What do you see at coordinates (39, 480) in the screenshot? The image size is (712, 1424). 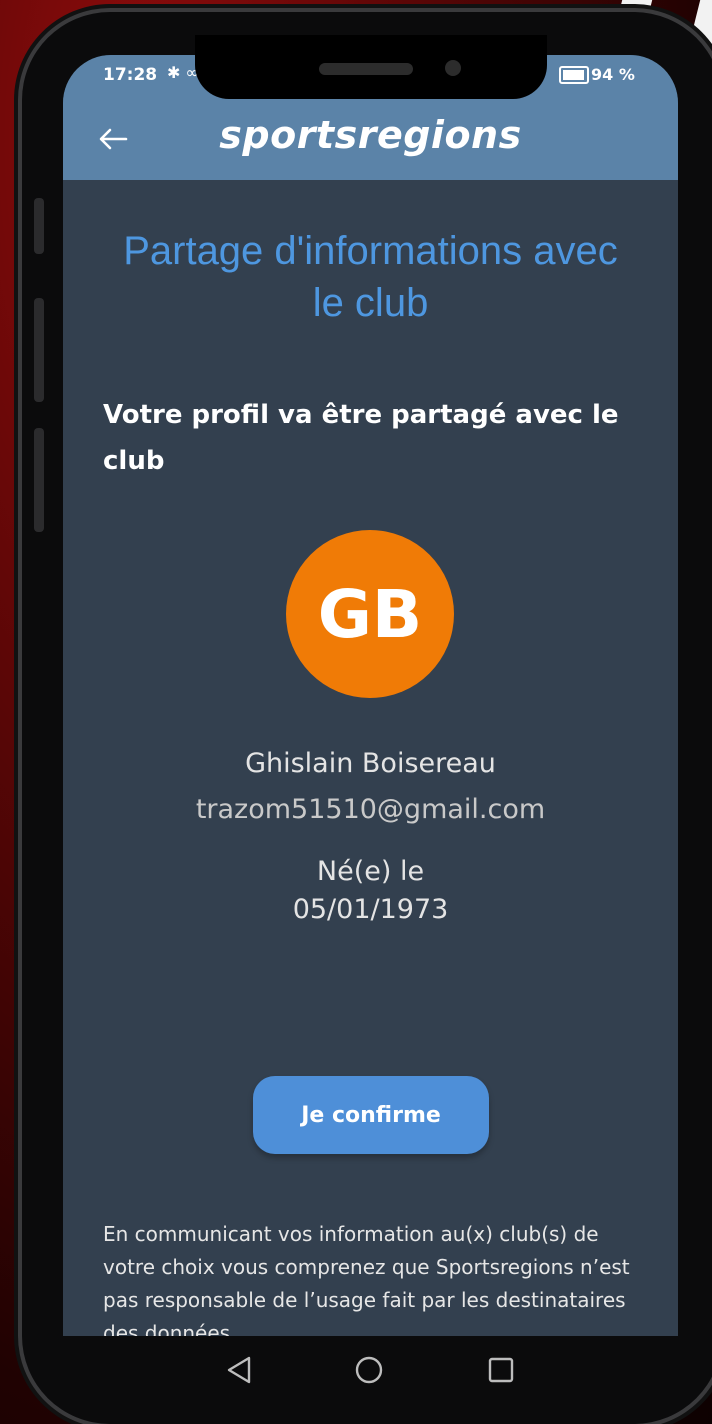 I see `power-button` at bounding box center [39, 480].